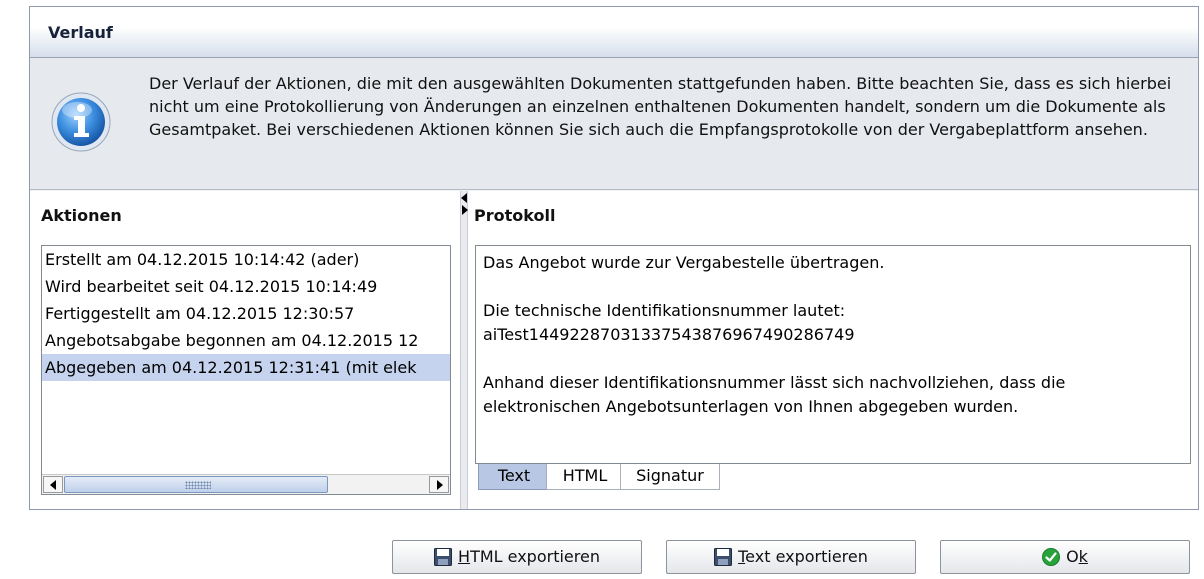  I want to click on tab-signatur: Signatur, so click(670, 477).